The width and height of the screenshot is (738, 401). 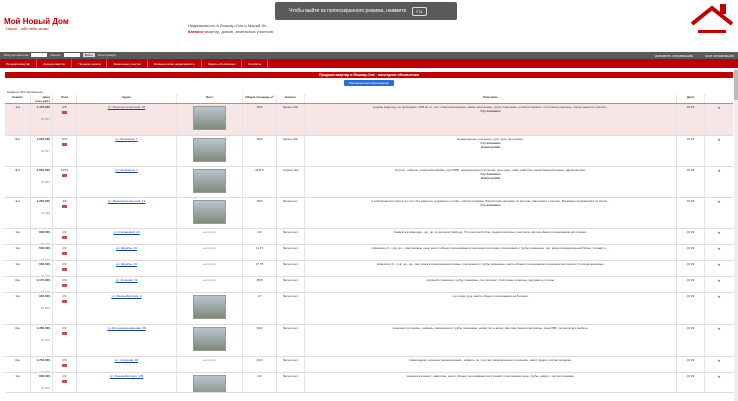 I want to click on header-address: Адрес, so click(x=127, y=98).